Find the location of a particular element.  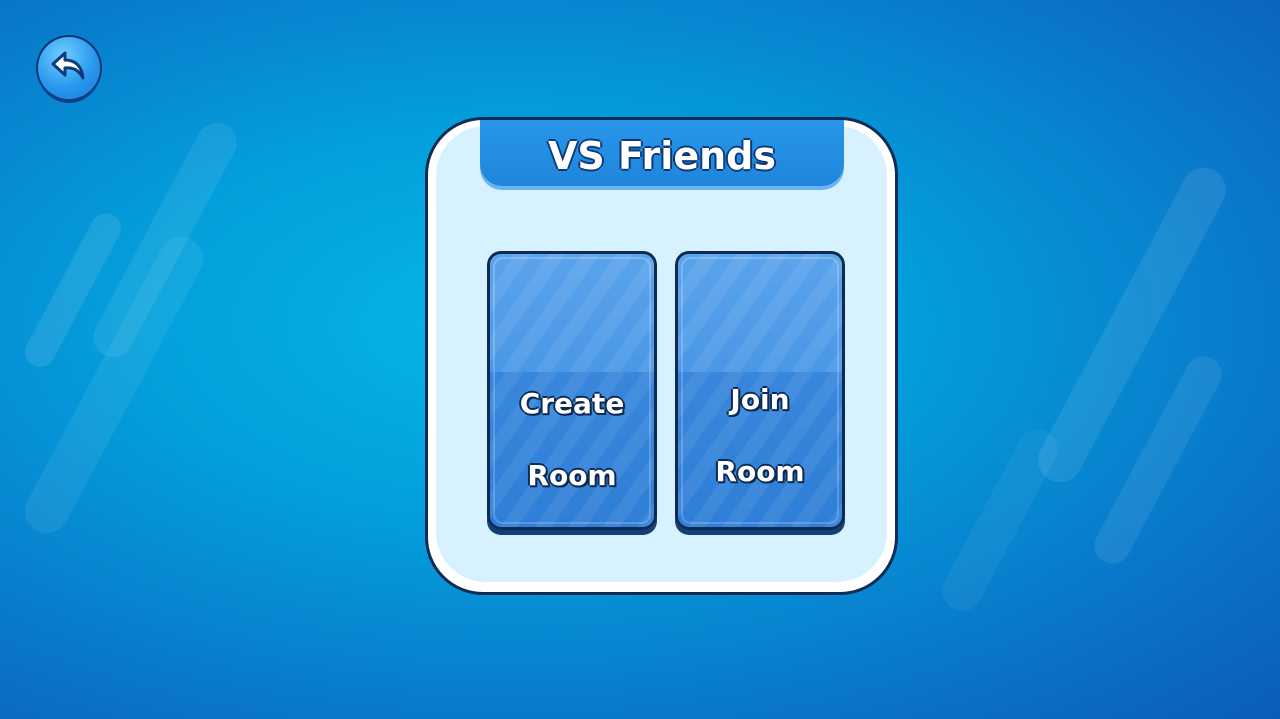

join-room-label-line2: Room is located at coordinates (760, 471).